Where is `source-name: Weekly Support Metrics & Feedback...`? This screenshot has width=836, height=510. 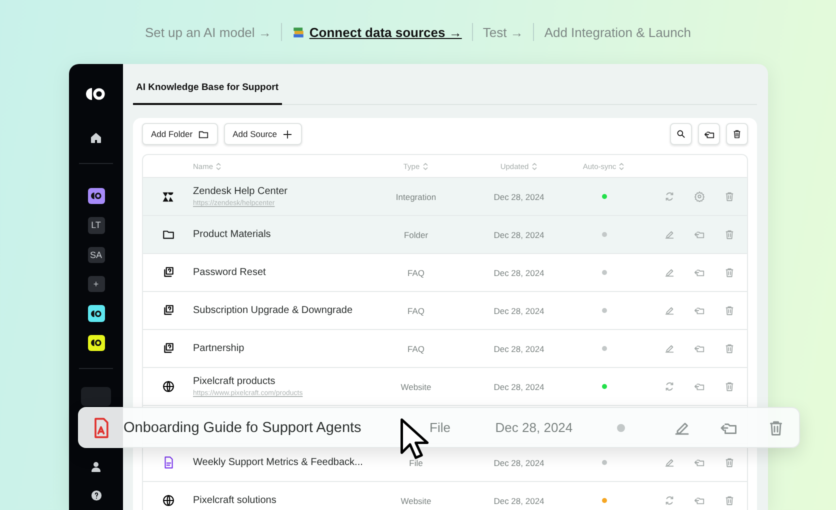 source-name: Weekly Support Metrics & Feedback... is located at coordinates (278, 462).